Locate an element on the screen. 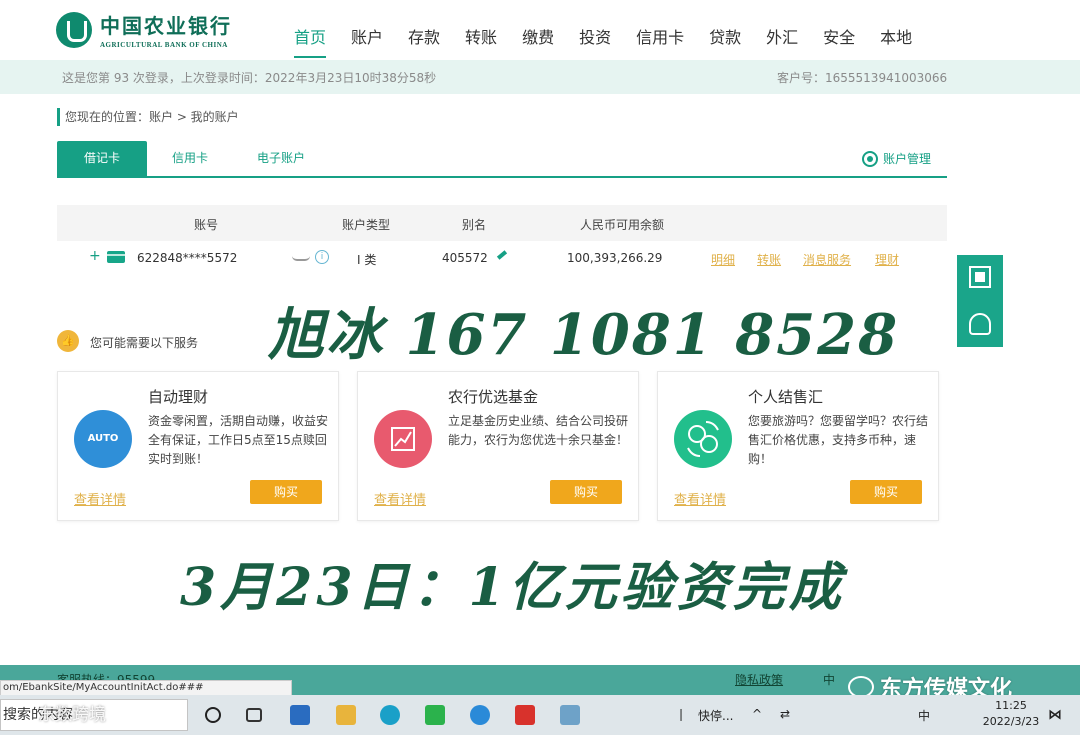  account-type: I 类 is located at coordinates (367, 260).